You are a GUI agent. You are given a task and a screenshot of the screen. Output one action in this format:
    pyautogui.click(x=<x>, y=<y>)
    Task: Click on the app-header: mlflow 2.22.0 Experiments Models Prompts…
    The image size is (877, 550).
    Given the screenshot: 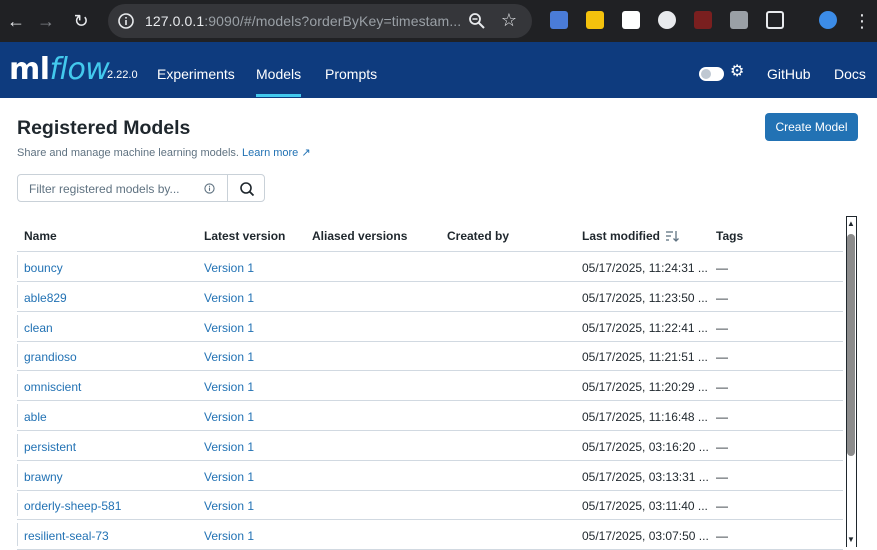 What is the action you would take?
    pyautogui.click(x=438, y=70)
    